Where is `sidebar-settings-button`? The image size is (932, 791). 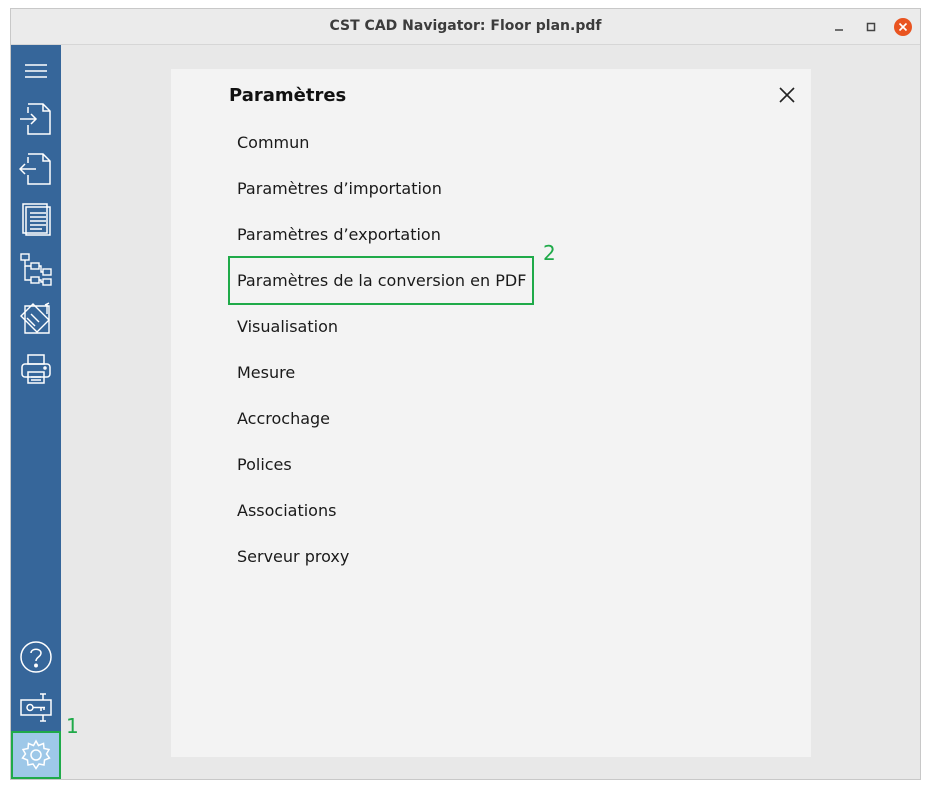 sidebar-settings-button is located at coordinates (36, 755).